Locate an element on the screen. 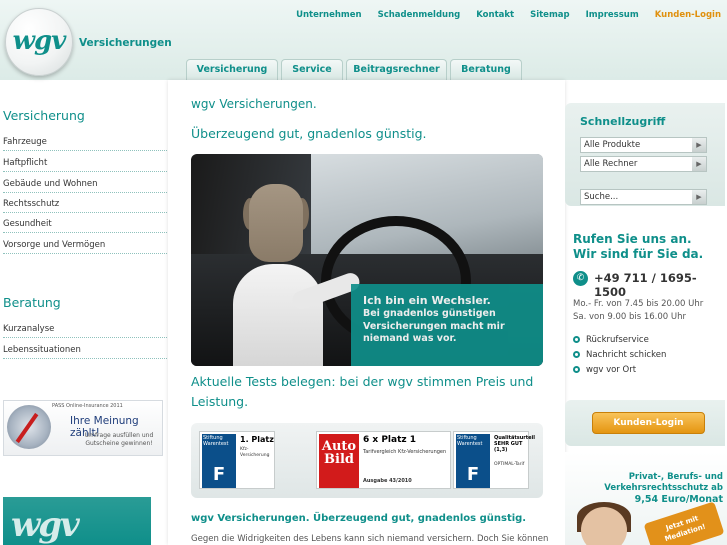 Image resolution: width=727 pixels, height=545 pixels. topnav-kontakt: Kontakt is located at coordinates (495, 15).